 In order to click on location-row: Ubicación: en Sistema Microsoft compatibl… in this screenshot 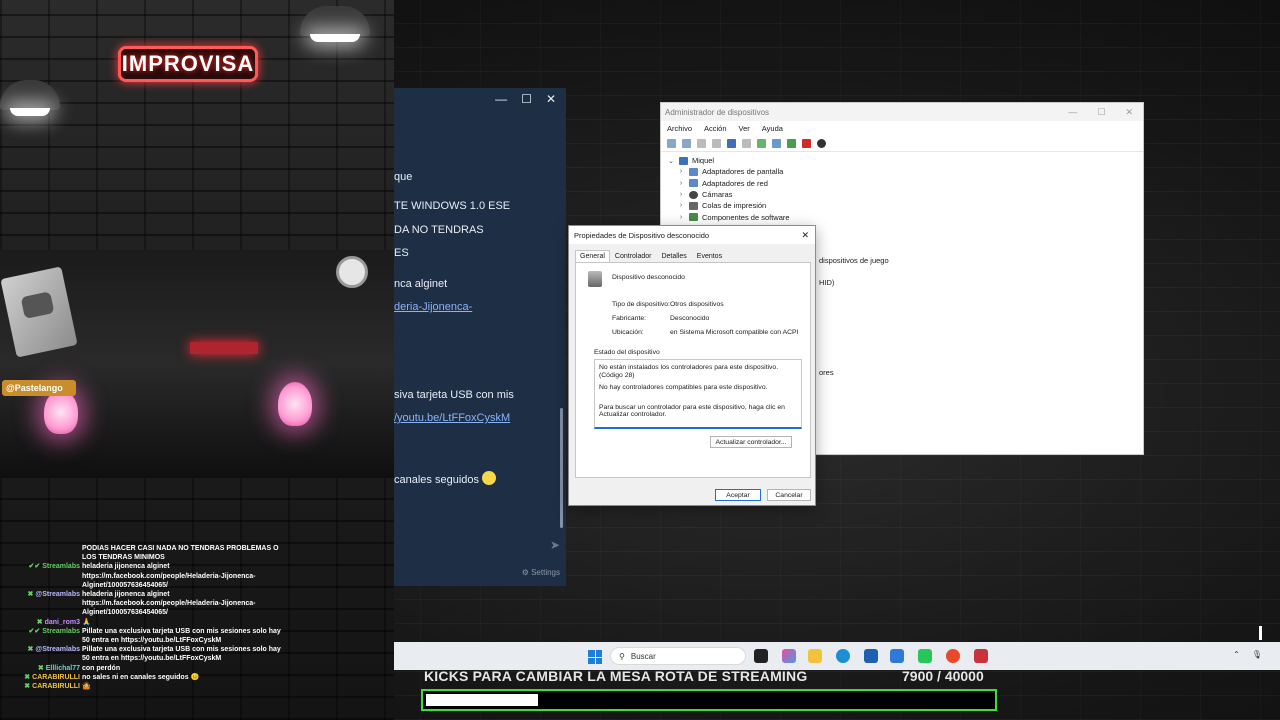, I will do `click(705, 332)`.